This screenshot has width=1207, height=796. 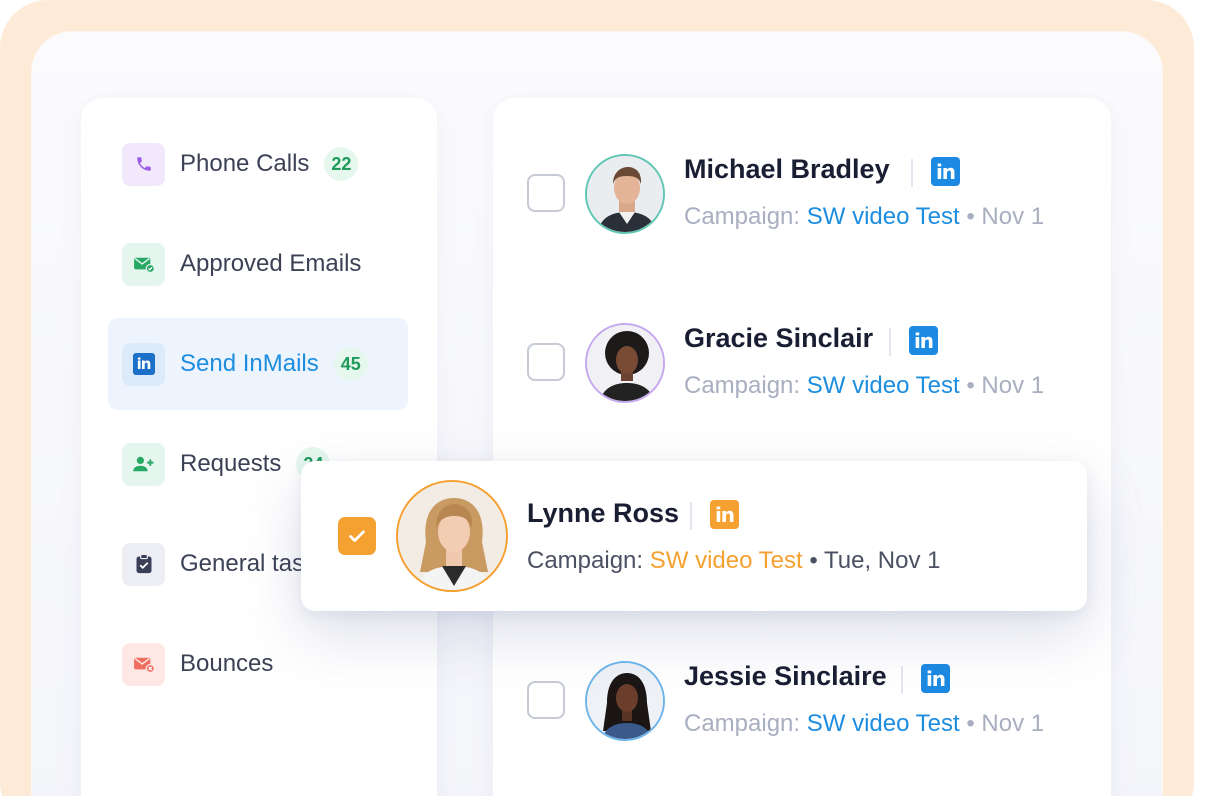 I want to click on phone-icon, so click(x=143, y=164).